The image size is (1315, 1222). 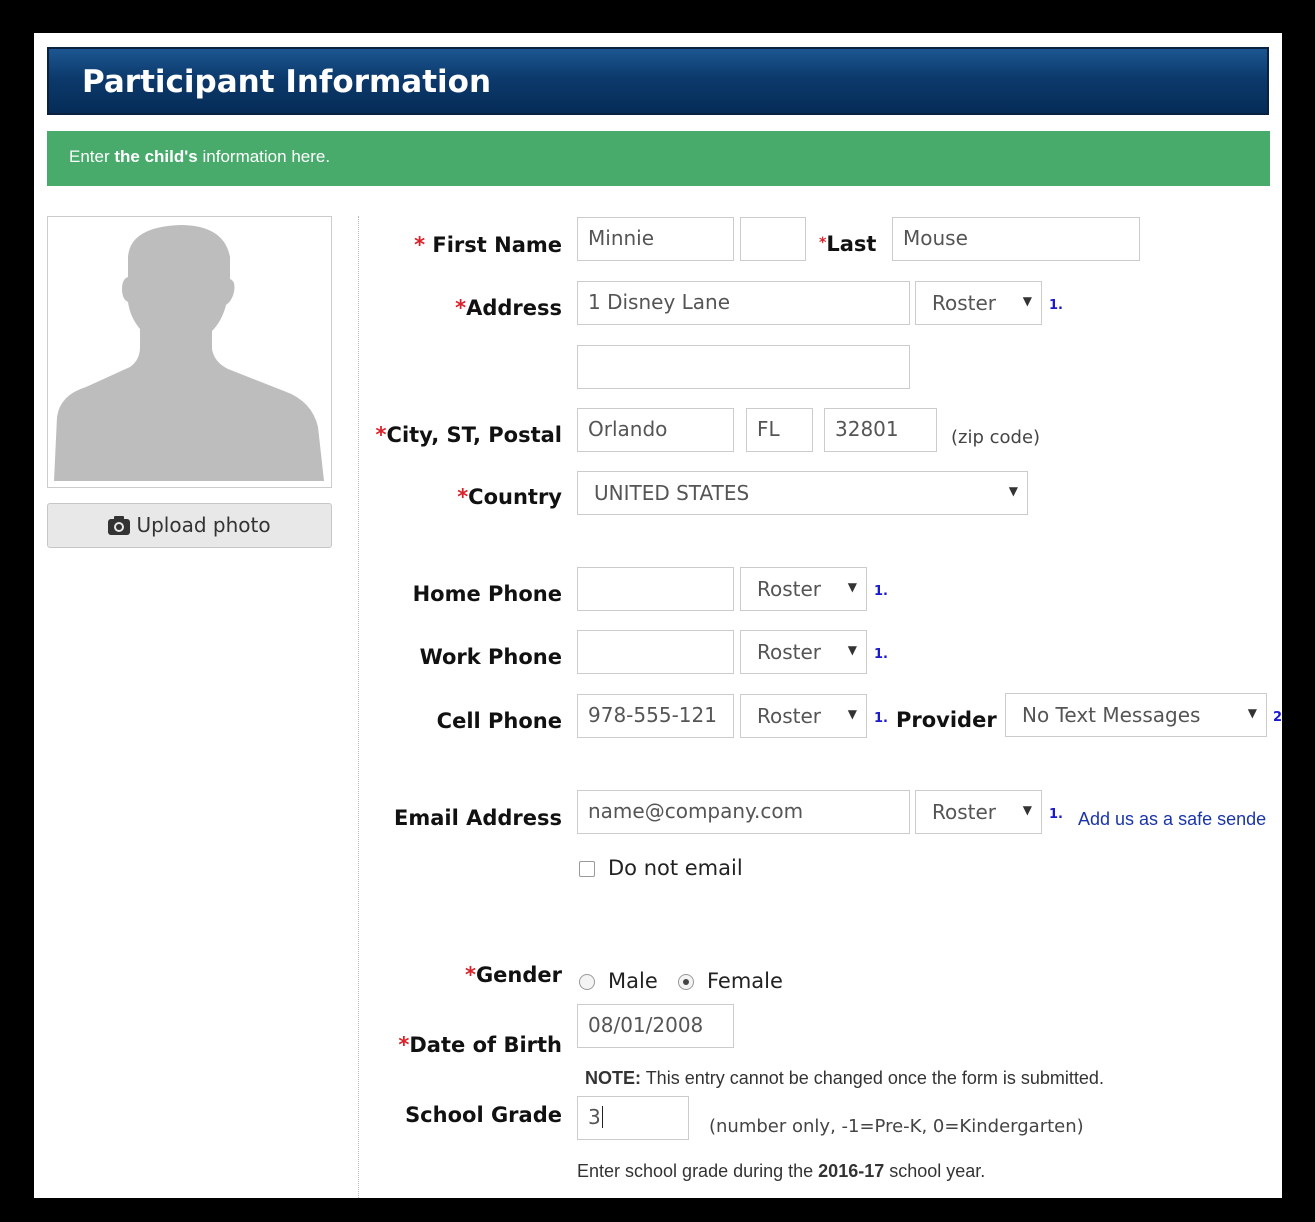 I want to click on city-label-wrap: *City, ST, Postal, so click(x=460, y=438).